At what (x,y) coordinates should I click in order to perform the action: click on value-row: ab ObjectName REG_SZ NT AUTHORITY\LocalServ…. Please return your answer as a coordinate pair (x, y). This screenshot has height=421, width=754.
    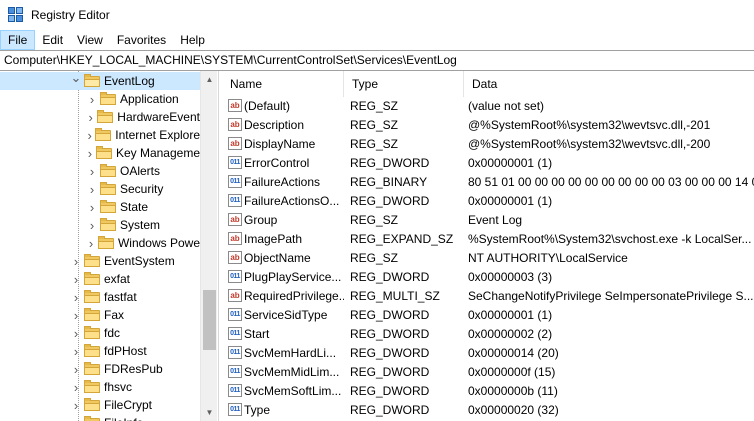
    Looking at the image, I should click on (488, 257).